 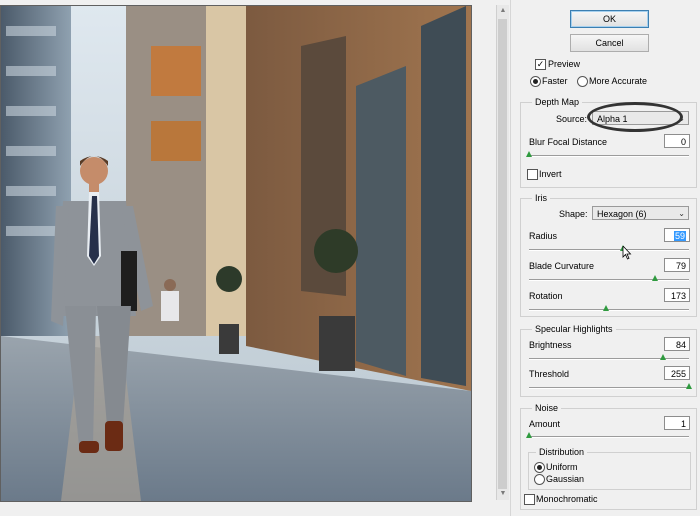 What do you see at coordinates (609, 19) in the screenshot?
I see `ok-button: OK` at bounding box center [609, 19].